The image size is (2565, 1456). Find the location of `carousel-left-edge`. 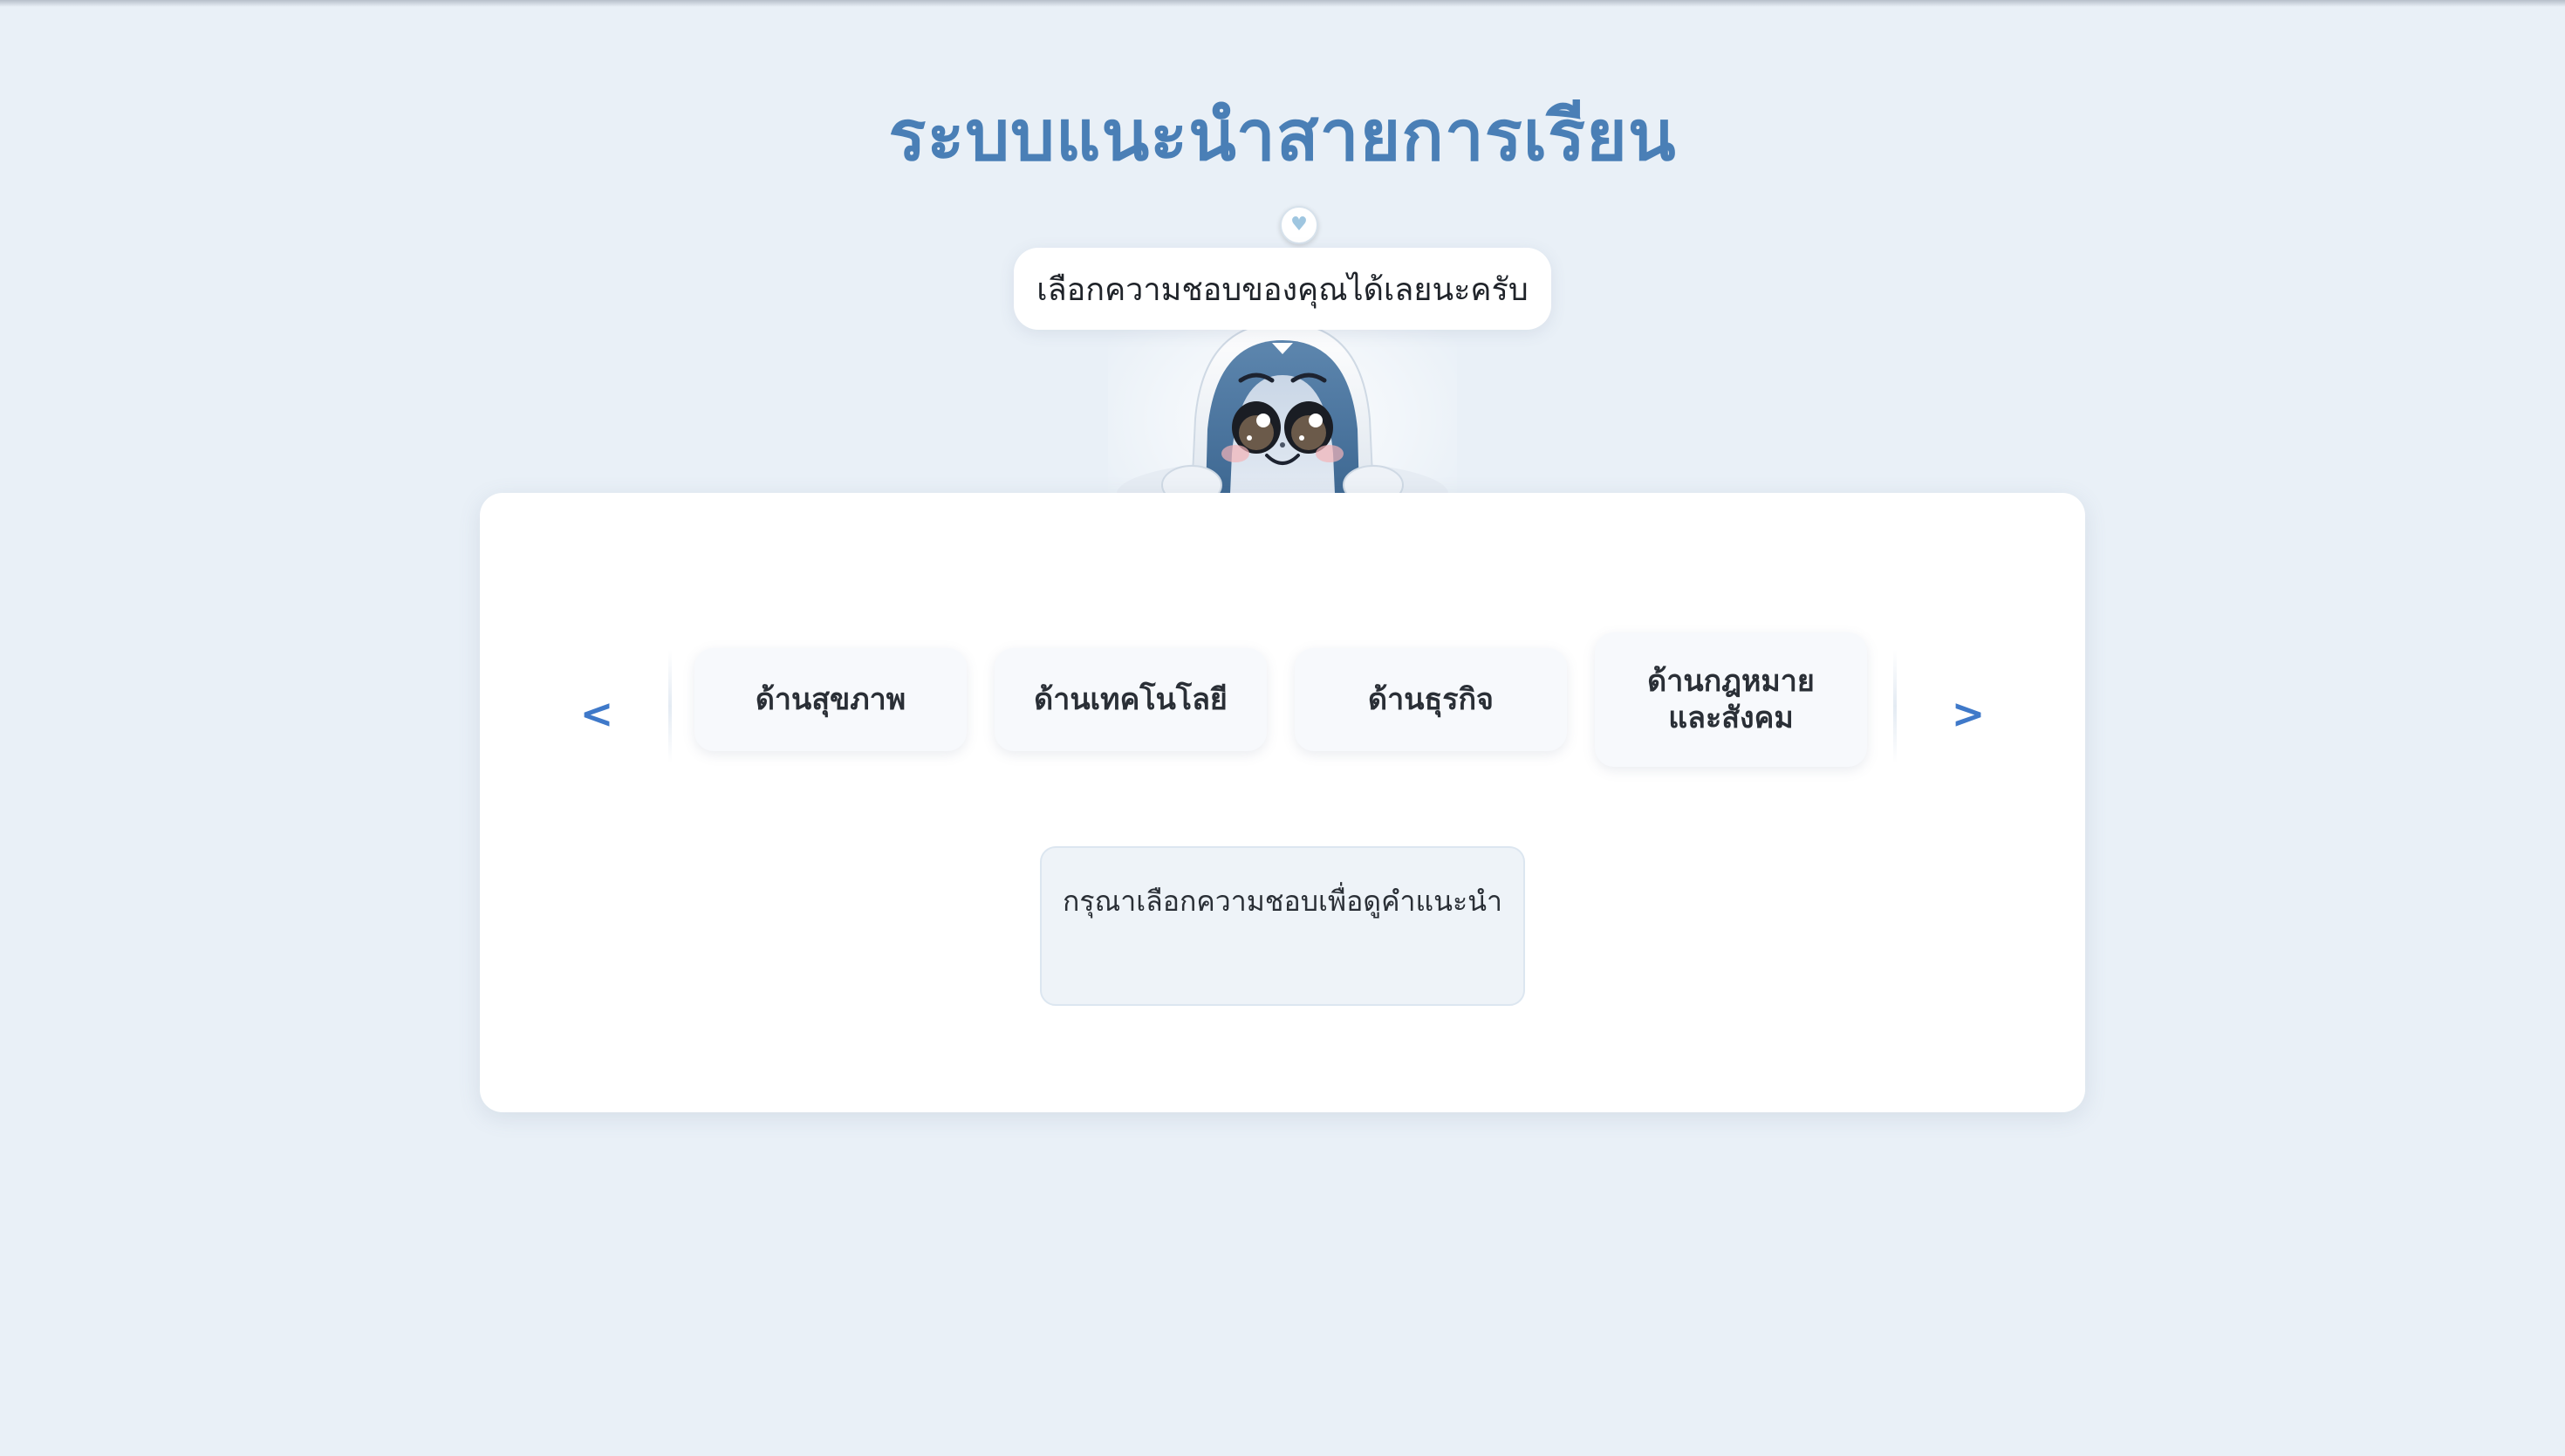

carousel-left-edge is located at coordinates (670, 706).